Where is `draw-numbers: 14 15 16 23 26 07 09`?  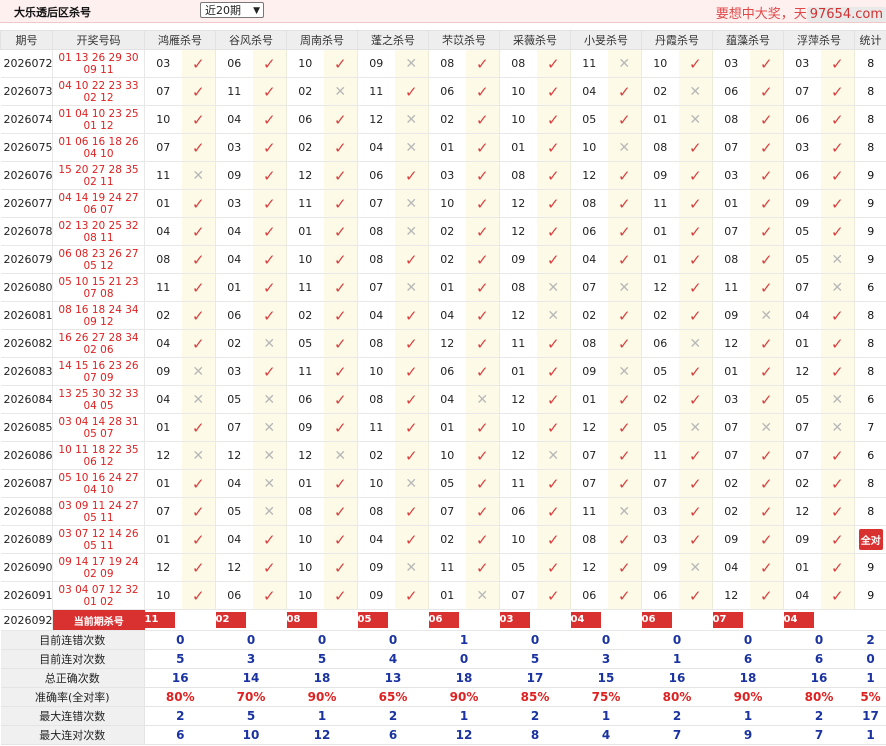
draw-numbers: 14 15 16 23 26 07 09 is located at coordinates (98, 371).